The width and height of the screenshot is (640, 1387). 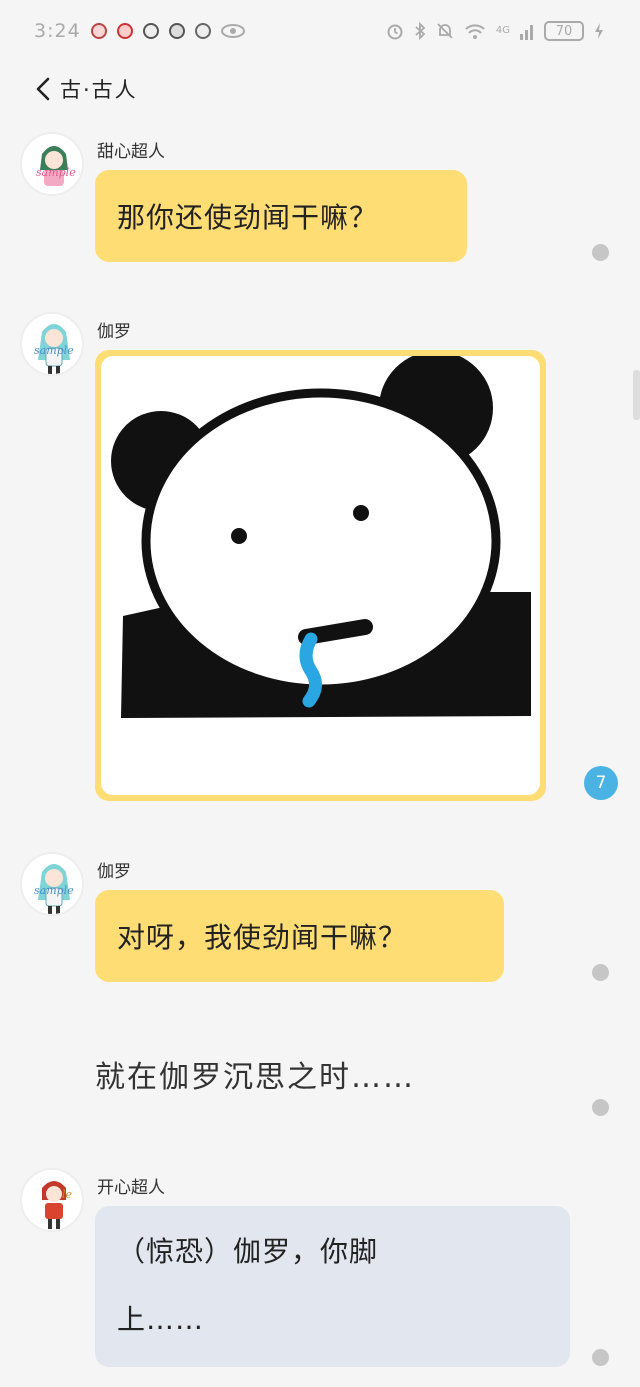 What do you see at coordinates (262, 937) in the screenshot?
I see `message-text: 对呀，我使劲闻干嘛？` at bounding box center [262, 937].